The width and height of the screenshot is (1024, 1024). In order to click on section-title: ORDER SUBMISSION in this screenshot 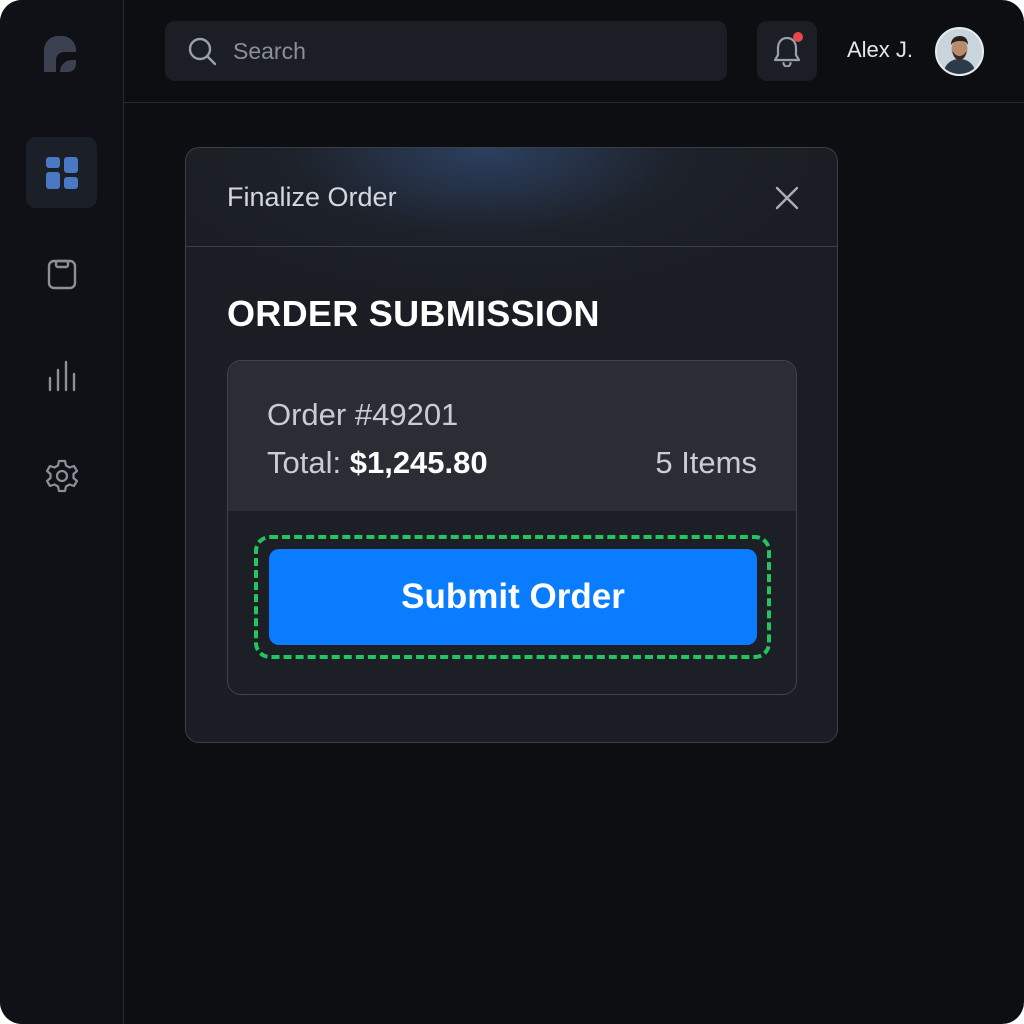, I will do `click(413, 313)`.